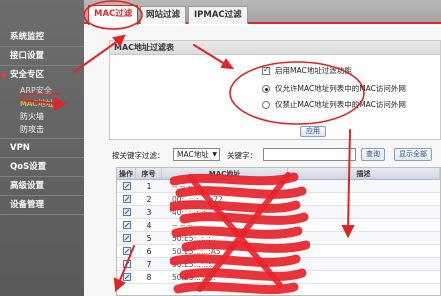  Describe the element at coordinates (42, 131) in the screenshot. I see `sidebar-sub-anti-attack: 防攻击` at that location.